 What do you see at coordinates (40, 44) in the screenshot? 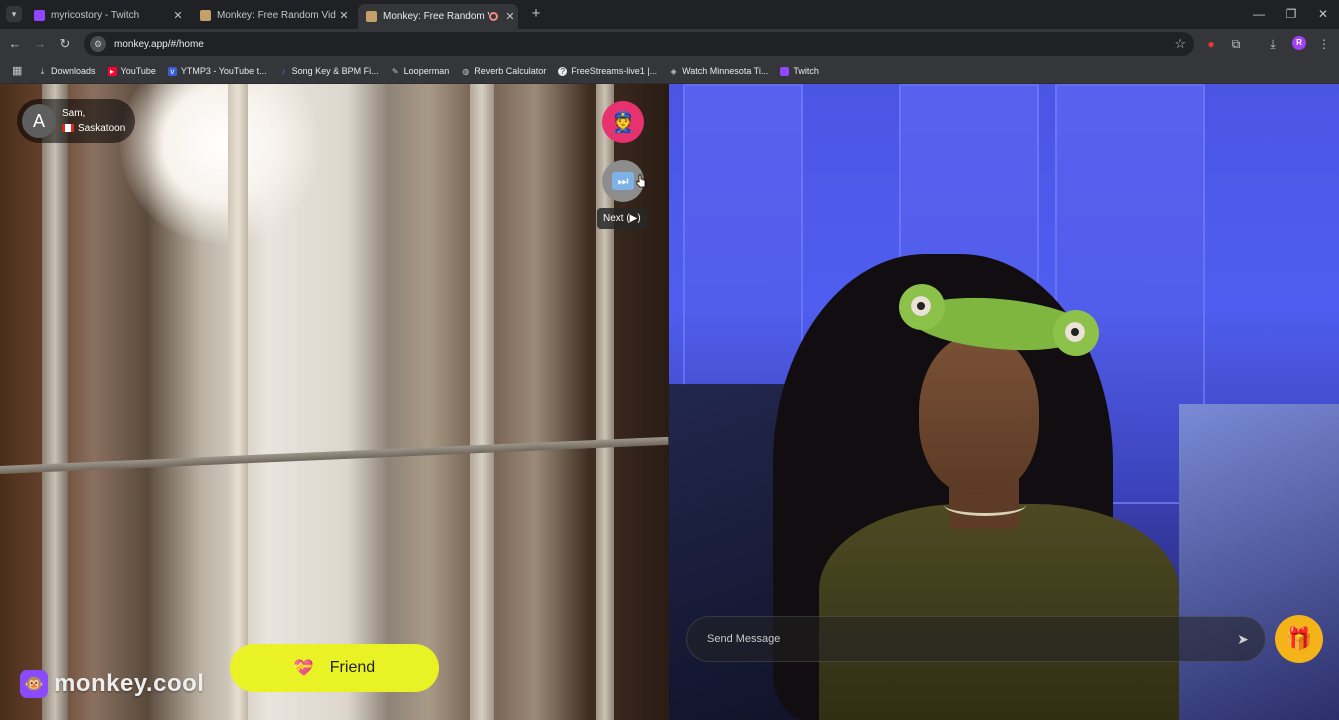
I see `forward-icon: →` at bounding box center [40, 44].